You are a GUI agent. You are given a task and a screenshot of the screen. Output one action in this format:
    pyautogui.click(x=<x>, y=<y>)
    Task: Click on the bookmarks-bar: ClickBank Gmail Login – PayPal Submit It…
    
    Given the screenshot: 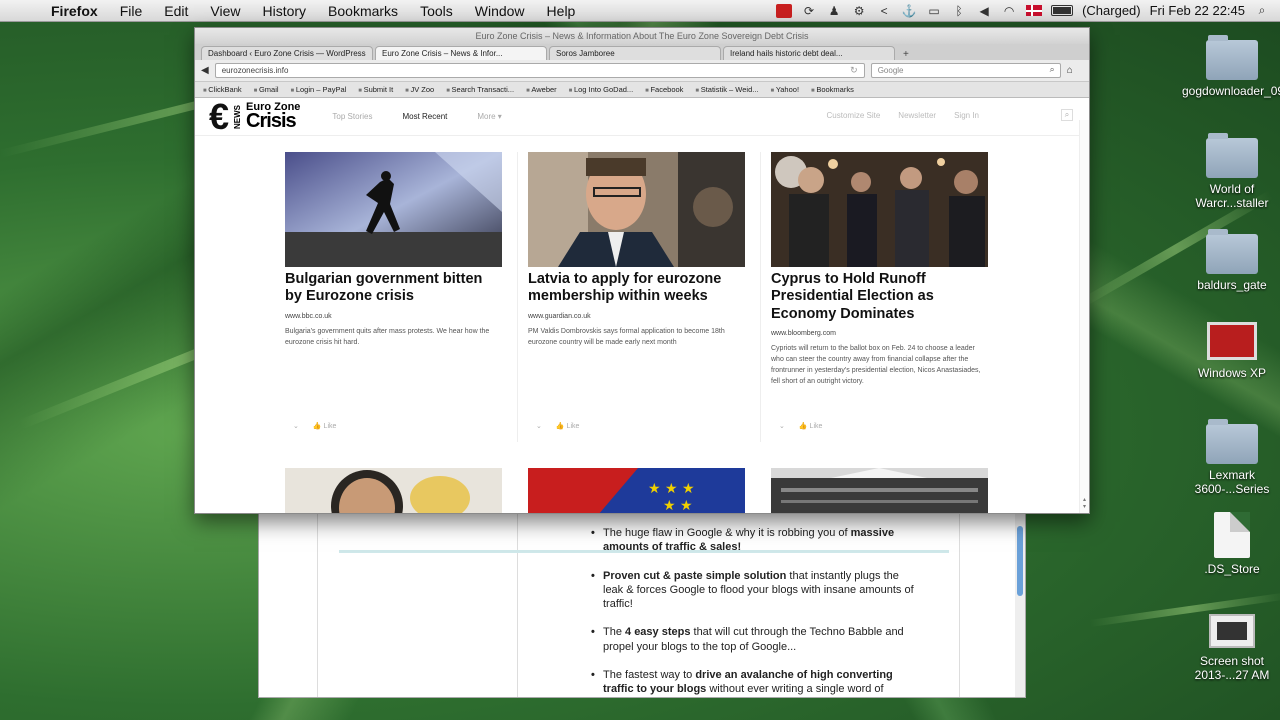 What is the action you would take?
    pyautogui.click(x=642, y=90)
    